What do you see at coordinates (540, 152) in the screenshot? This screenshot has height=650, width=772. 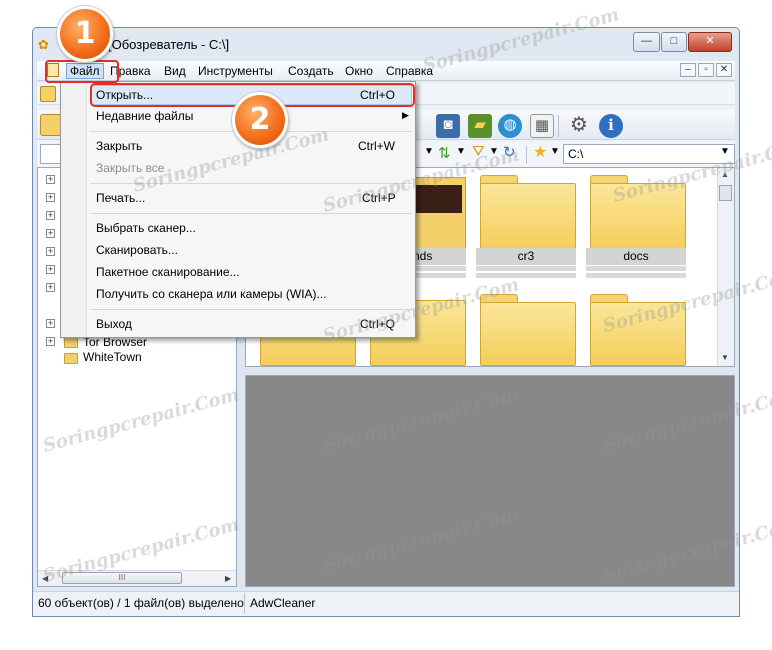 I see `favorites-star-icon: ★` at bounding box center [540, 152].